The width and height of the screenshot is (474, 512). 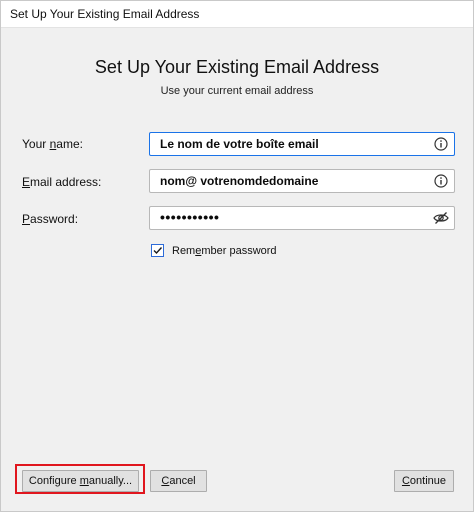 What do you see at coordinates (302, 218) in the screenshot?
I see `password-field: •••••••••••` at bounding box center [302, 218].